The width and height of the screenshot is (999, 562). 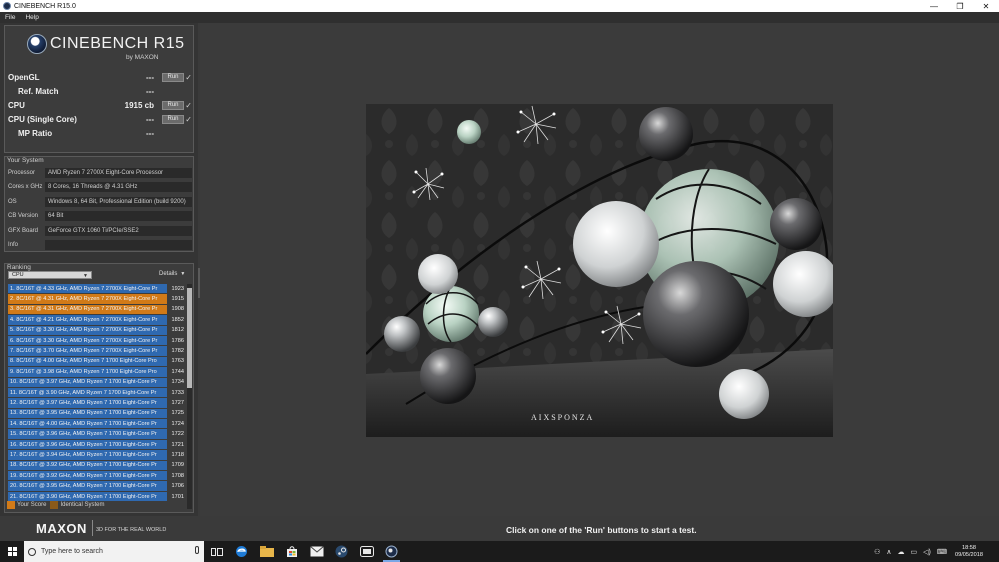 What do you see at coordinates (172, 274) in the screenshot?
I see `details-button: Details ▼` at bounding box center [172, 274].